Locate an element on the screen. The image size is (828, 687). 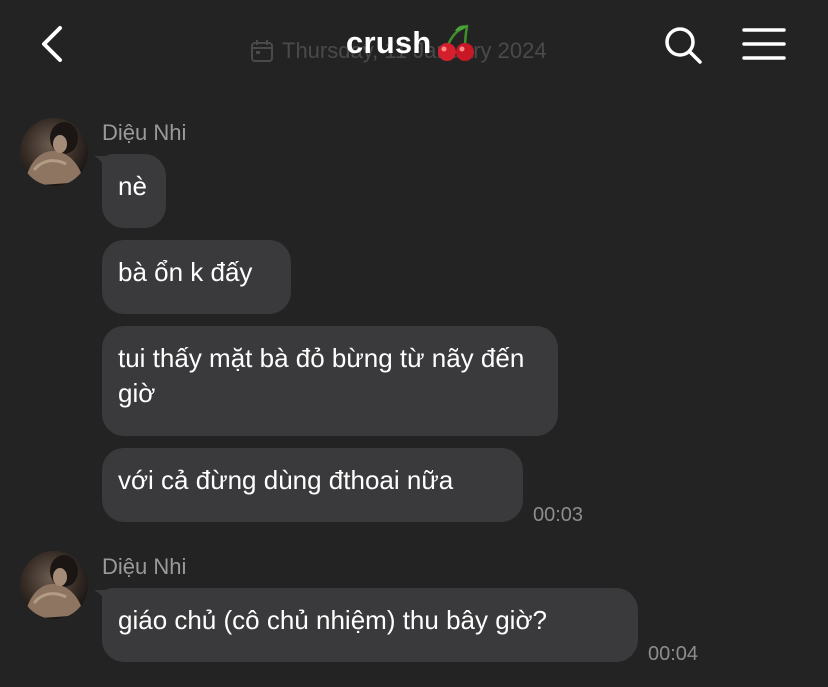
chat-header: Thursday, 11 January 2024 crush is located at coordinates (414, 46).